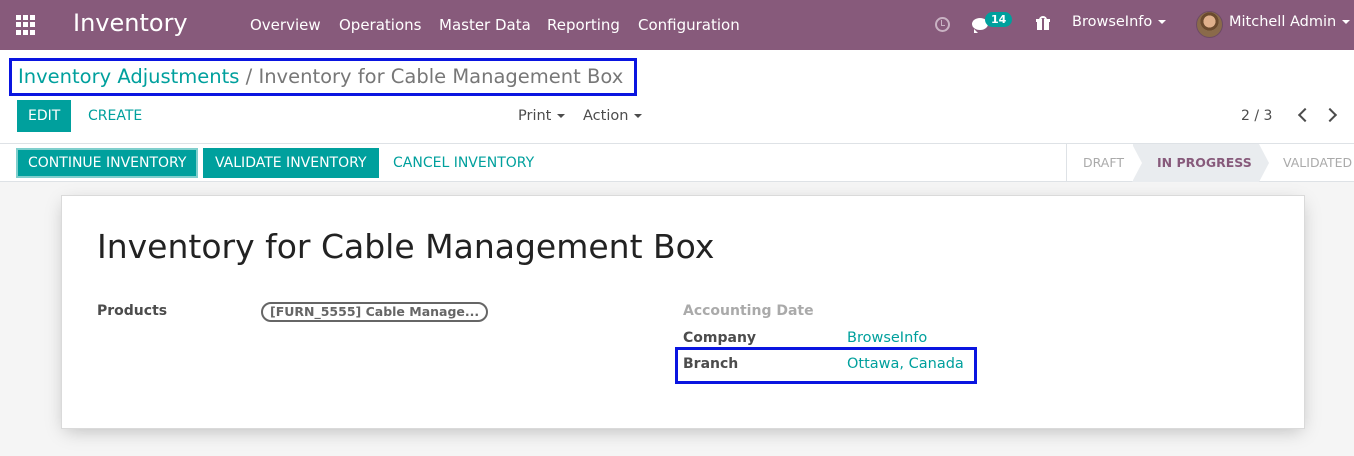 This screenshot has width=1354, height=456. What do you see at coordinates (748, 311) in the screenshot?
I see `accounting-date-label: Accounting Date` at bounding box center [748, 311].